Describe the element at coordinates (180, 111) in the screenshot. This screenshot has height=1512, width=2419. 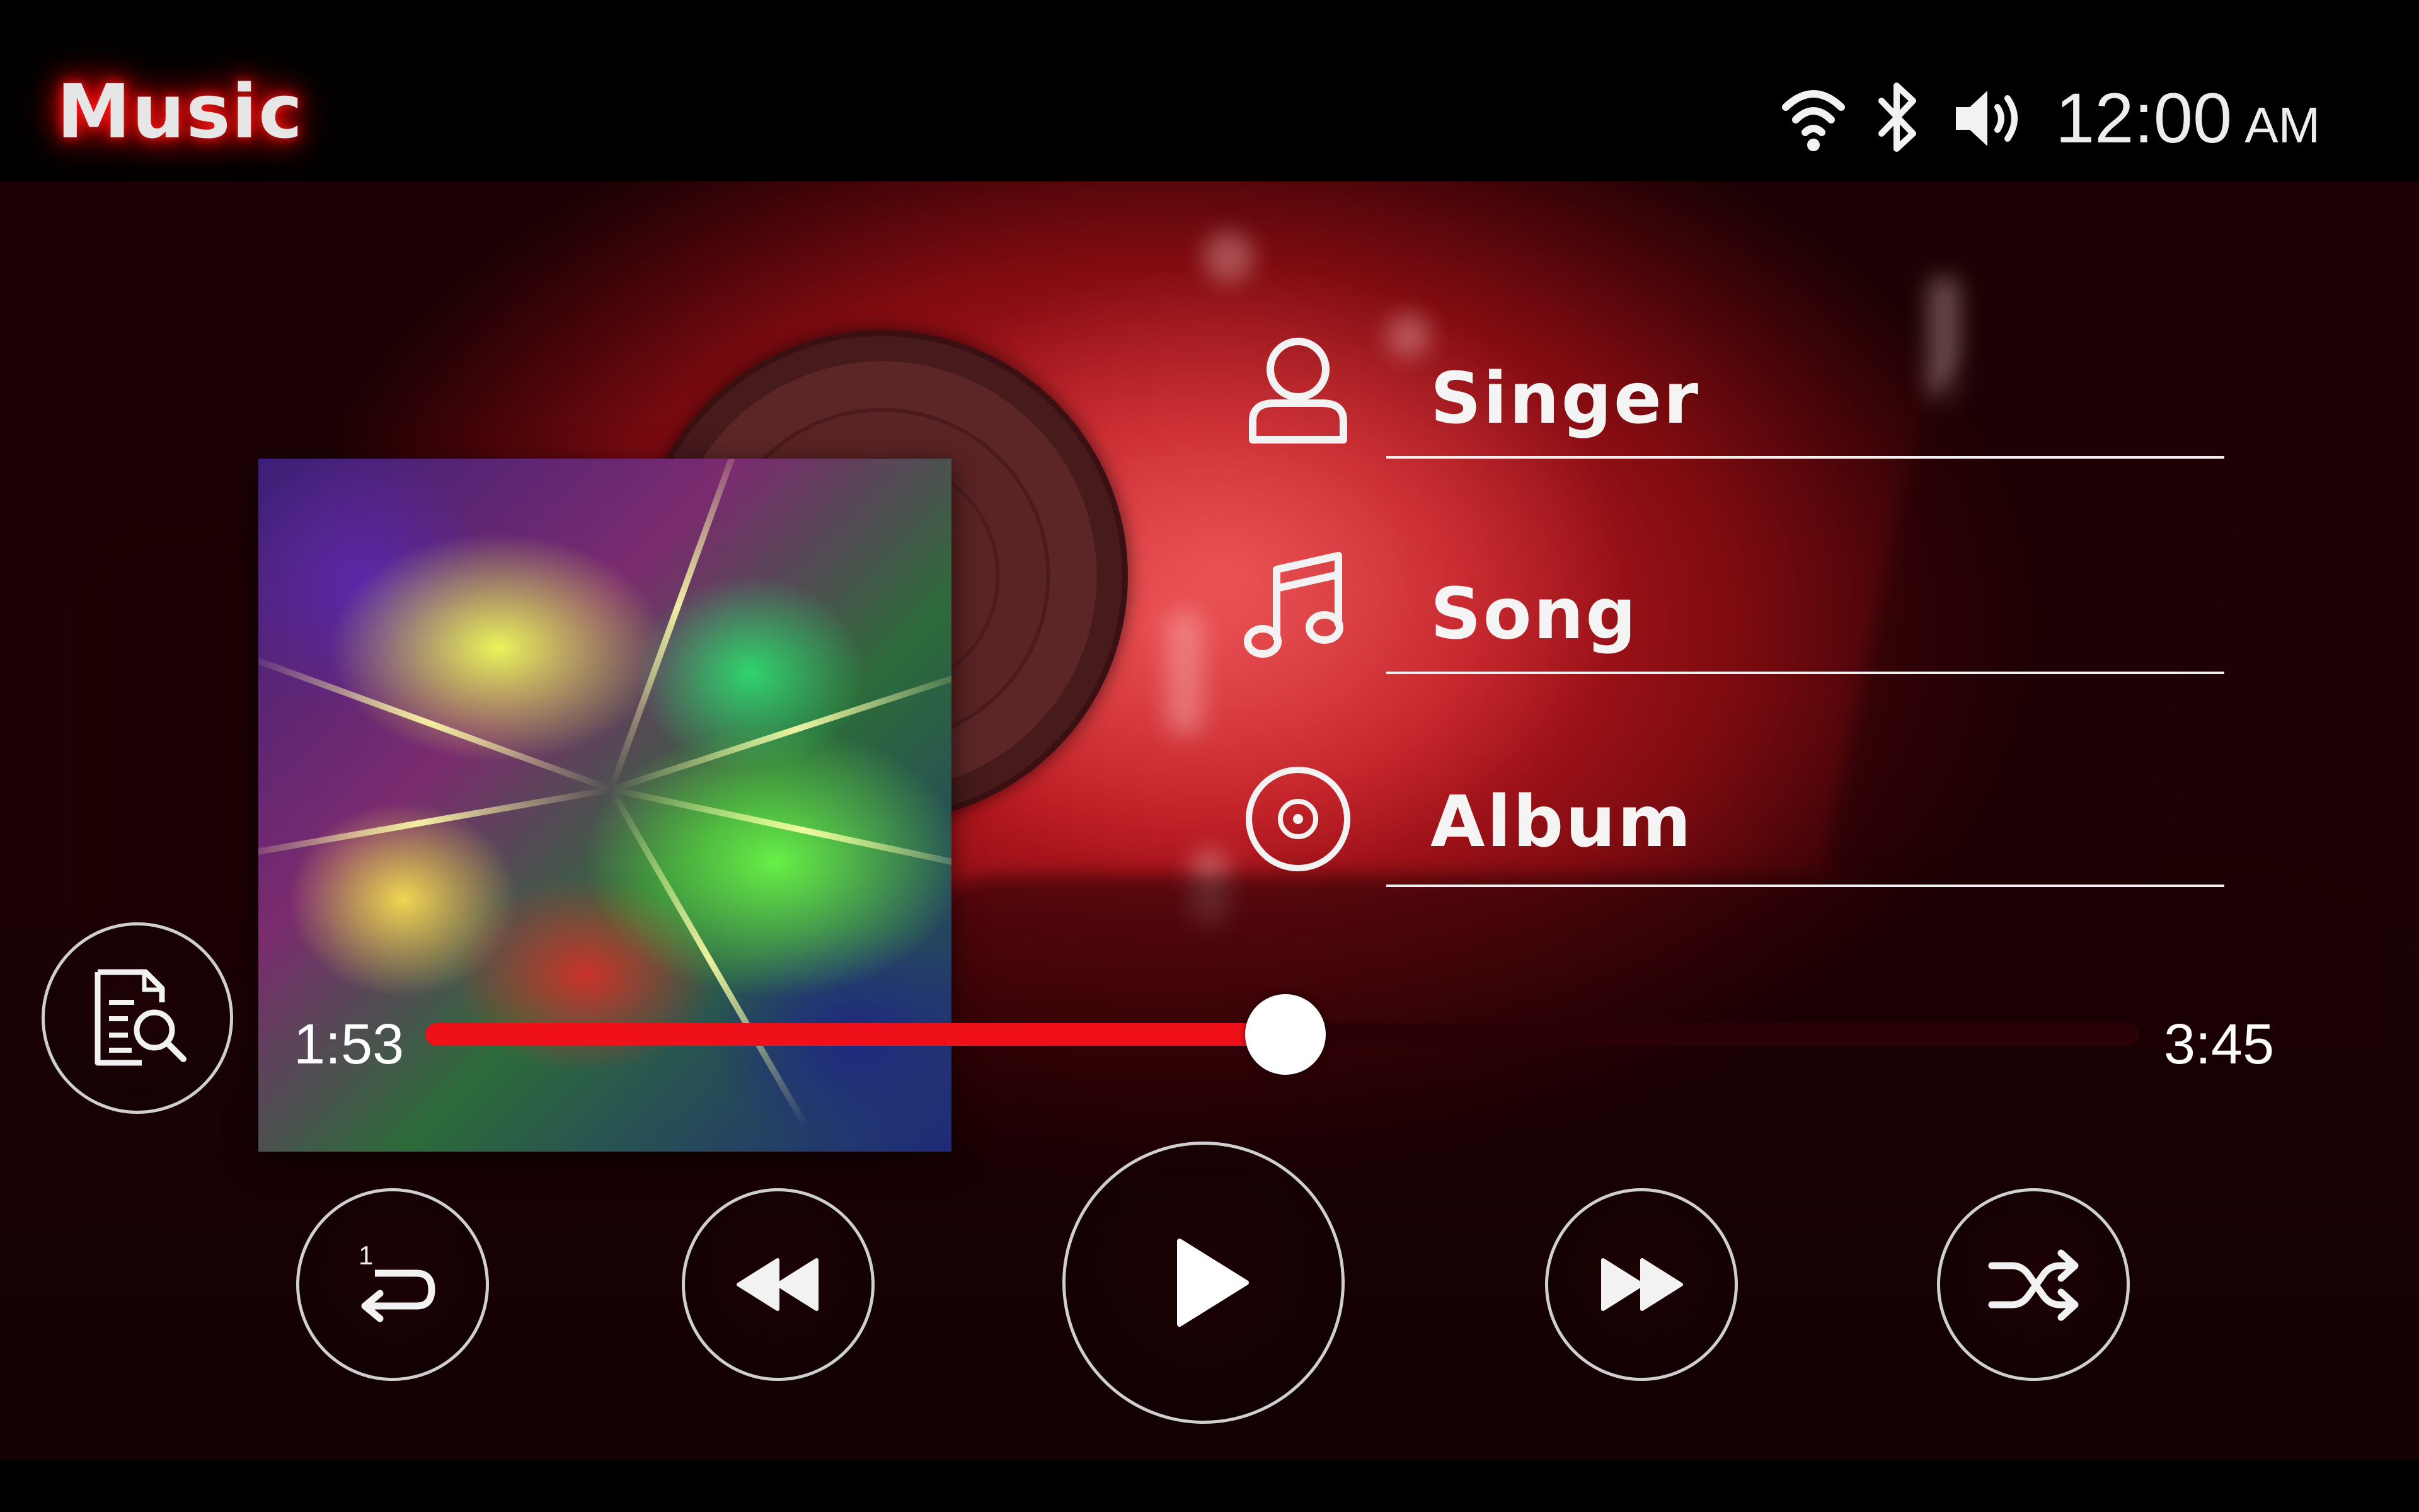
I see `app-title: Music` at that location.